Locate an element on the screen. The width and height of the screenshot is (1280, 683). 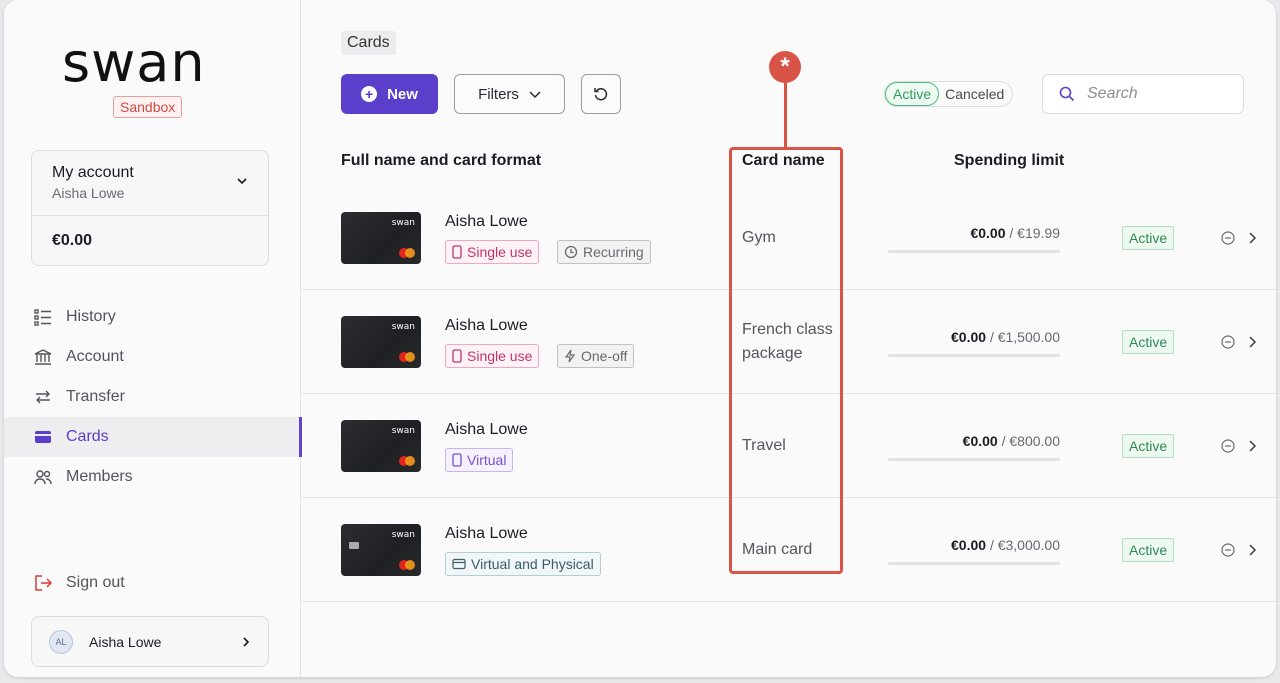
tag-label: One-off is located at coordinates (604, 356).